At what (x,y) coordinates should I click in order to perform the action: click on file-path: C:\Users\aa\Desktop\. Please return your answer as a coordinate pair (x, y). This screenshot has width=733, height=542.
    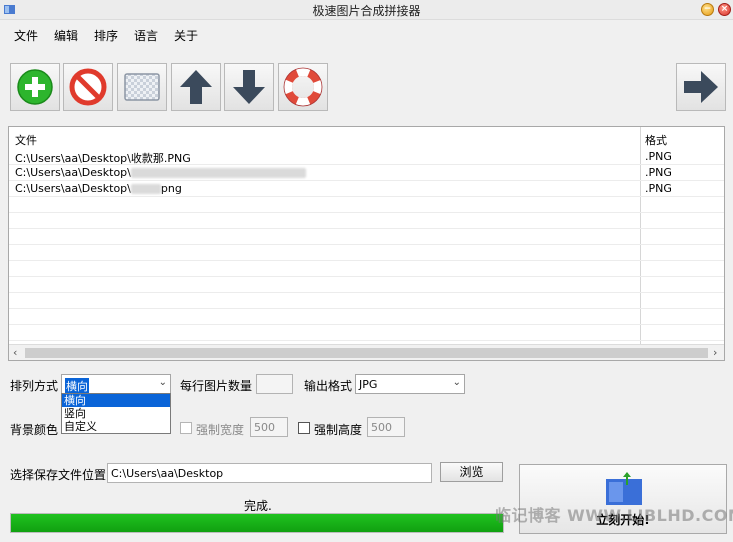
    Looking at the image, I should click on (160, 172).